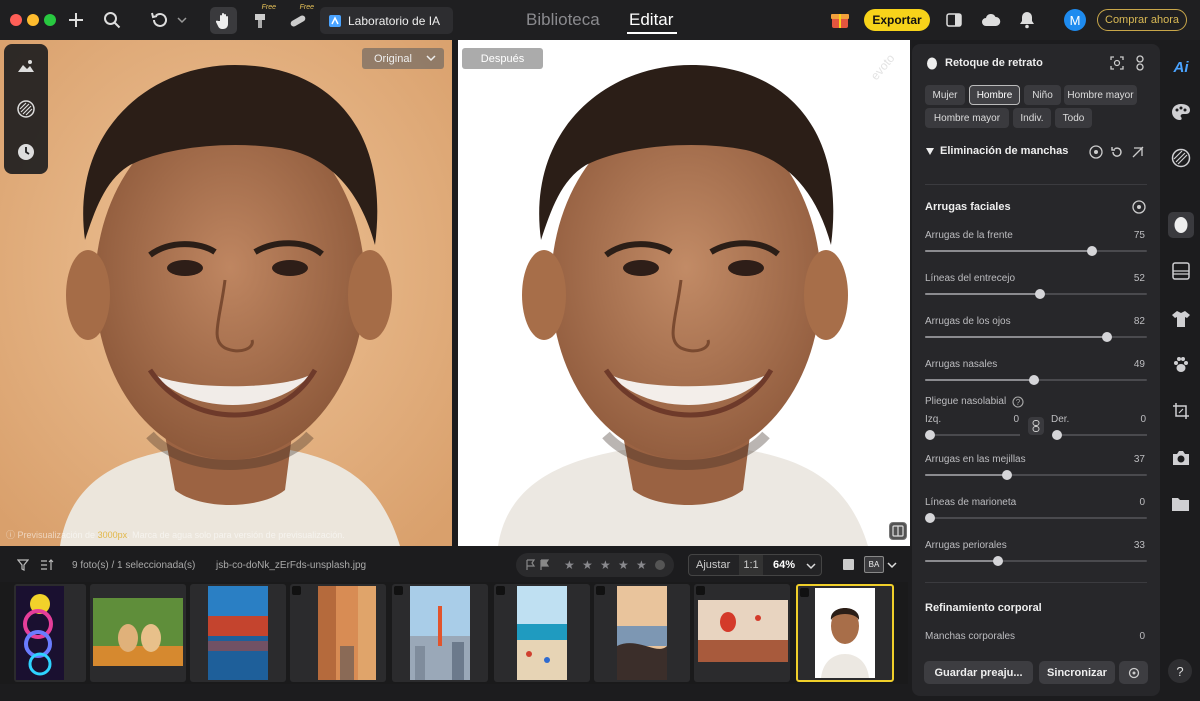 This screenshot has width=1200, height=701. I want to click on face-scan-icon, so click(1117, 63).